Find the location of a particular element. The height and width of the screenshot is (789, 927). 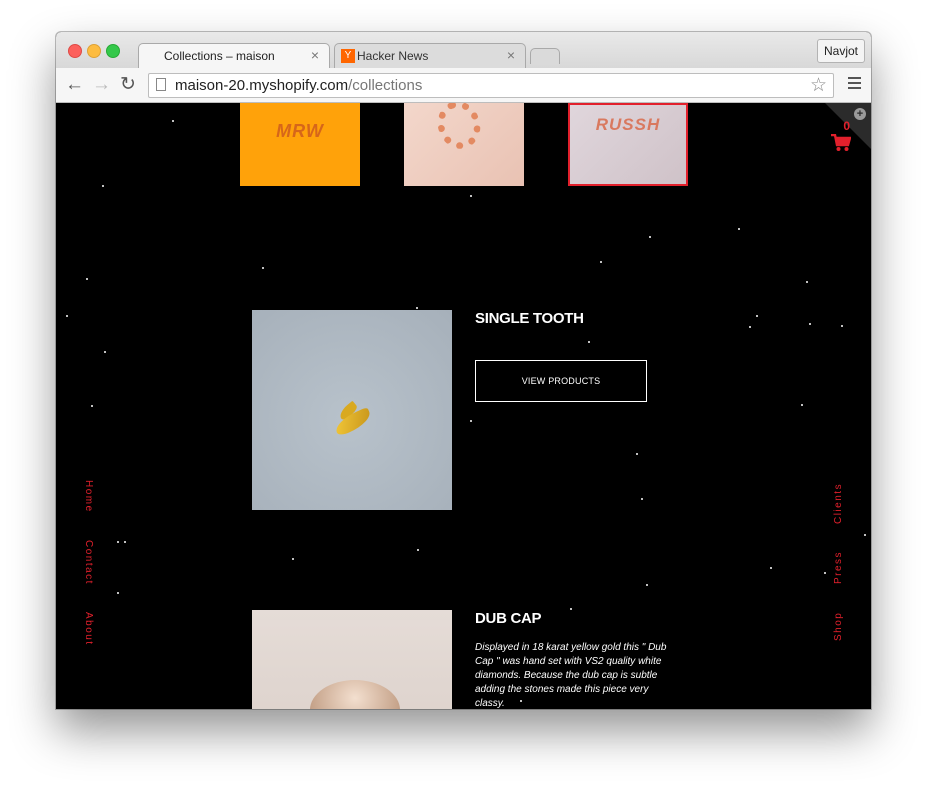

nav-clients-link: Clients is located at coordinates (838, 503).